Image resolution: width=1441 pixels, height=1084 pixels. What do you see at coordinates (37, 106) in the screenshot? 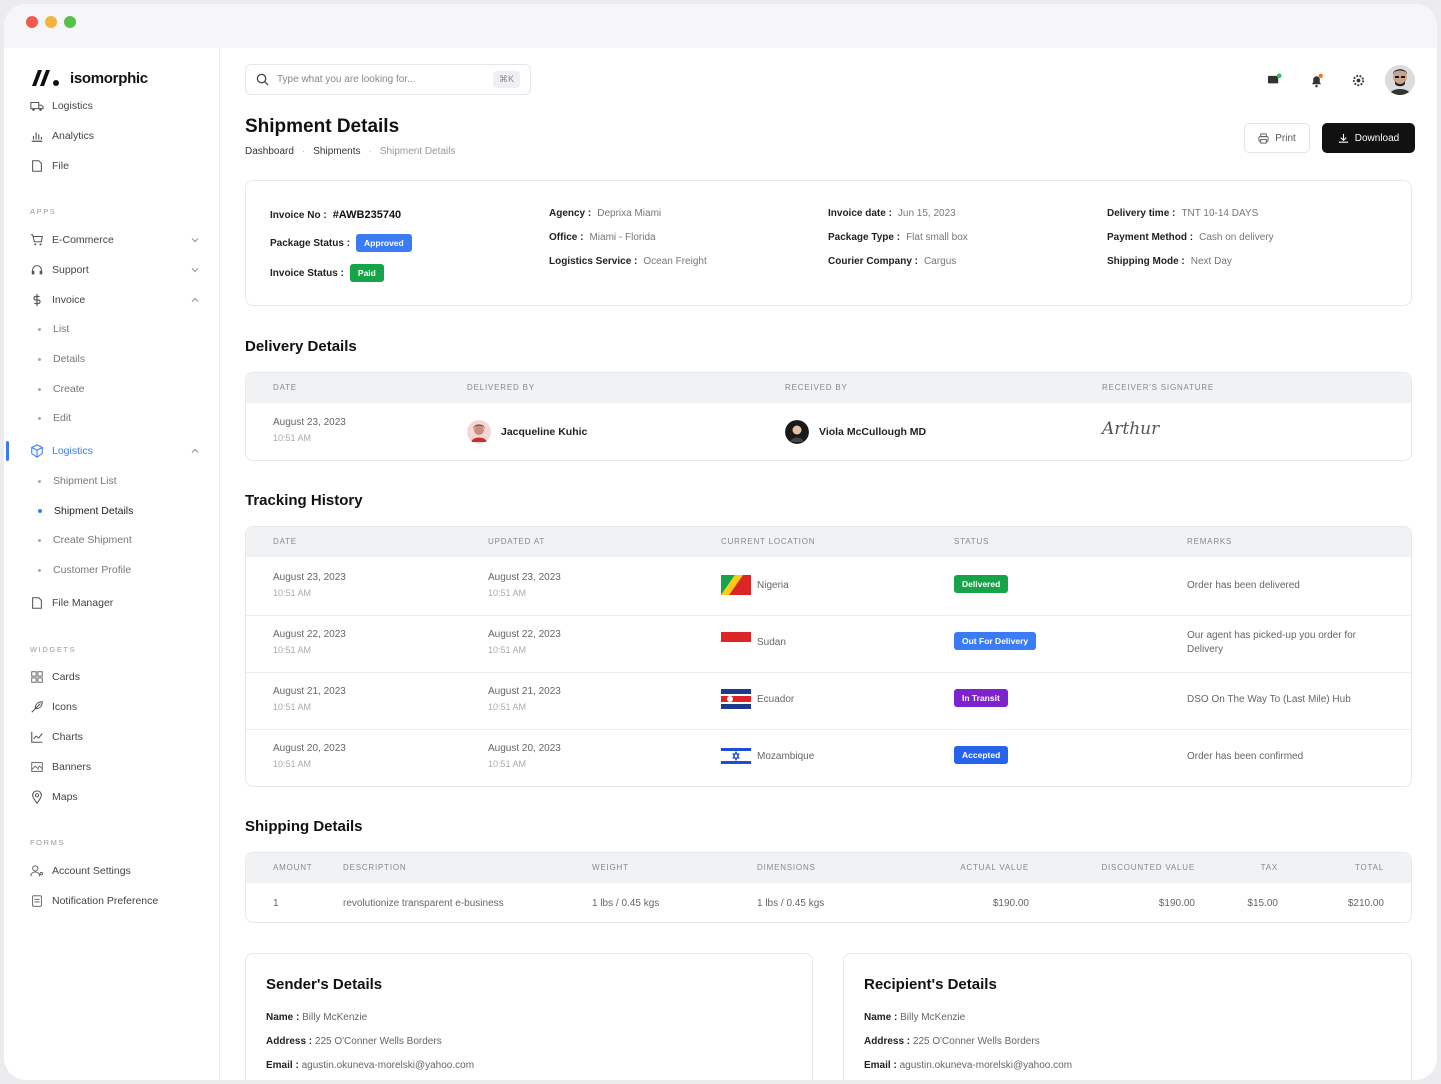
I see `truck-icon` at bounding box center [37, 106].